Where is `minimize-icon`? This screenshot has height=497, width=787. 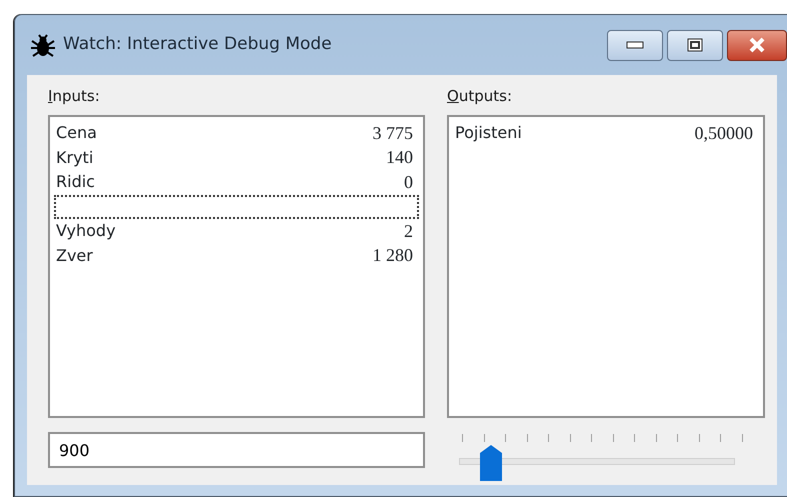 minimize-icon is located at coordinates (635, 45).